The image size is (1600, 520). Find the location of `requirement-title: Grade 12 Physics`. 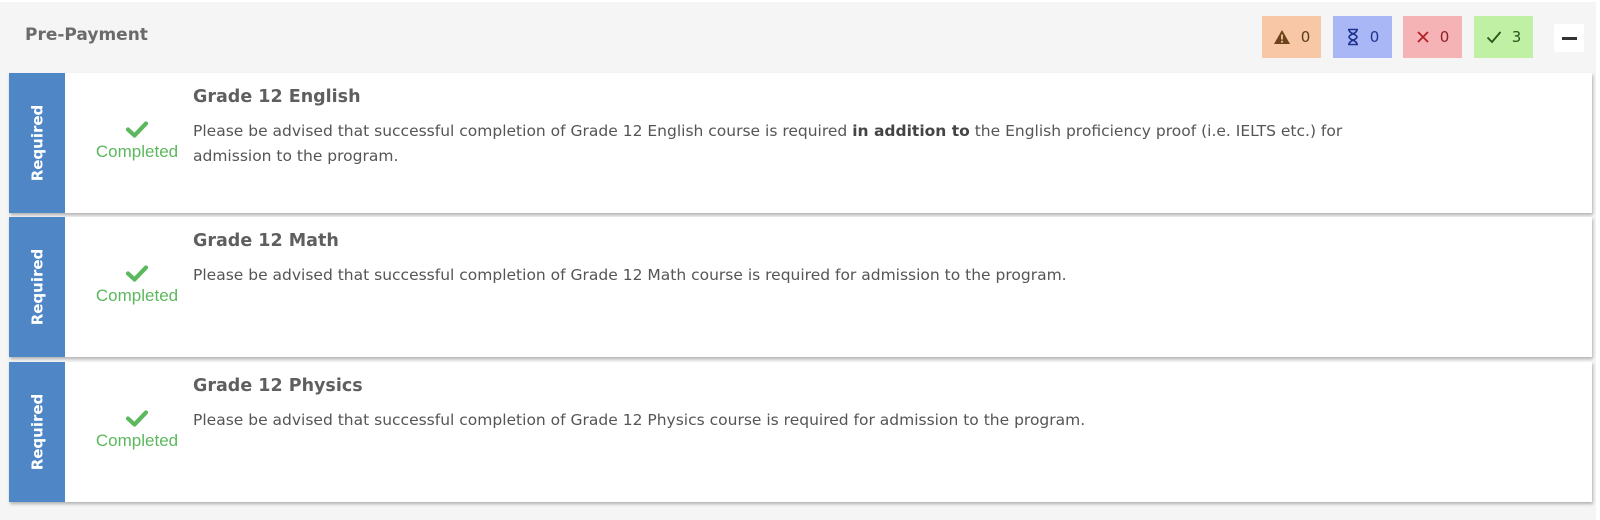

requirement-title: Grade 12 Physics is located at coordinates (278, 386).